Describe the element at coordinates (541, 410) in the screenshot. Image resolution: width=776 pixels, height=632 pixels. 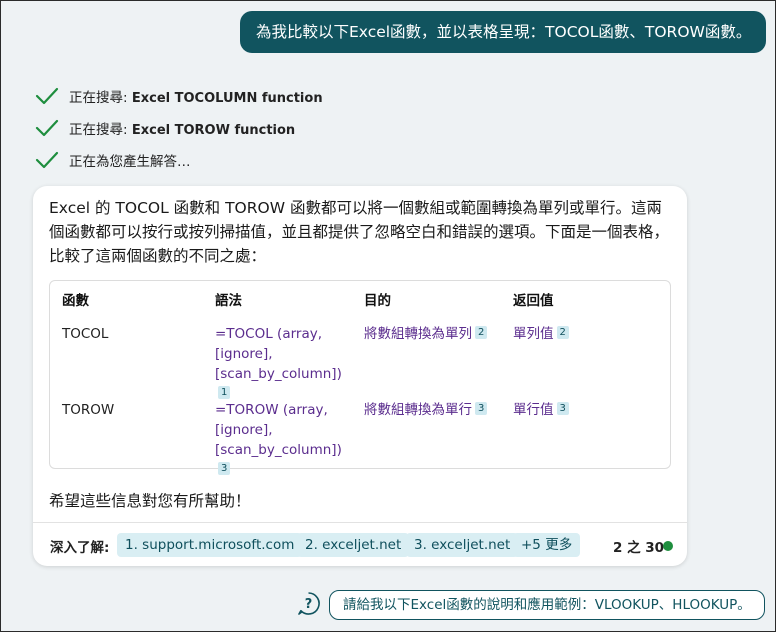
I see `table-cell-returns: 單行值 3` at that location.